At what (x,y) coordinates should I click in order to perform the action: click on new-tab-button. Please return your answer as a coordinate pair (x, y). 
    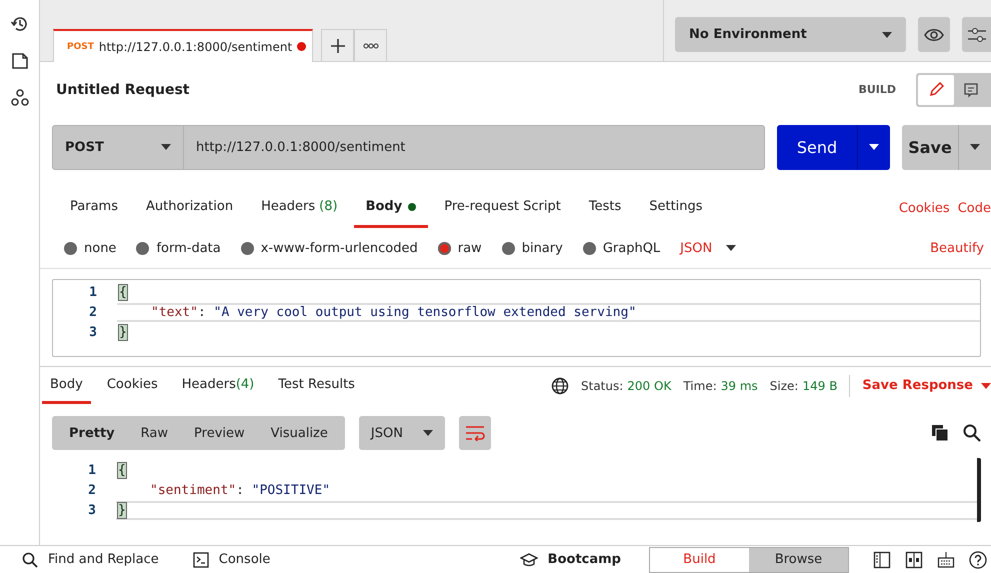
    Looking at the image, I should click on (337, 45).